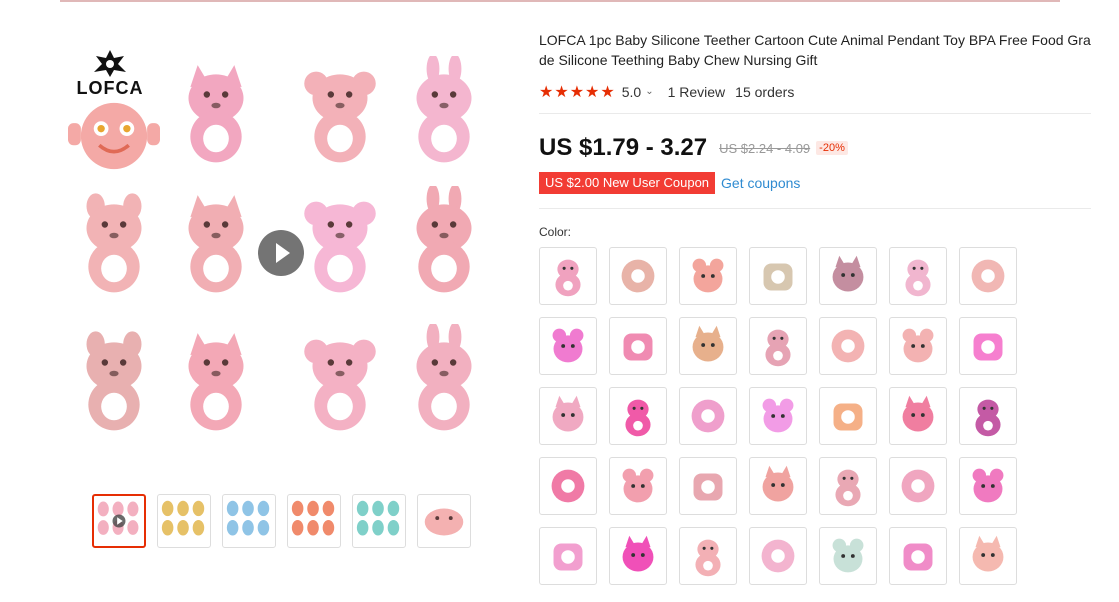  What do you see at coordinates (988, 556) in the screenshot?
I see `swatch-baby-face` at bounding box center [988, 556].